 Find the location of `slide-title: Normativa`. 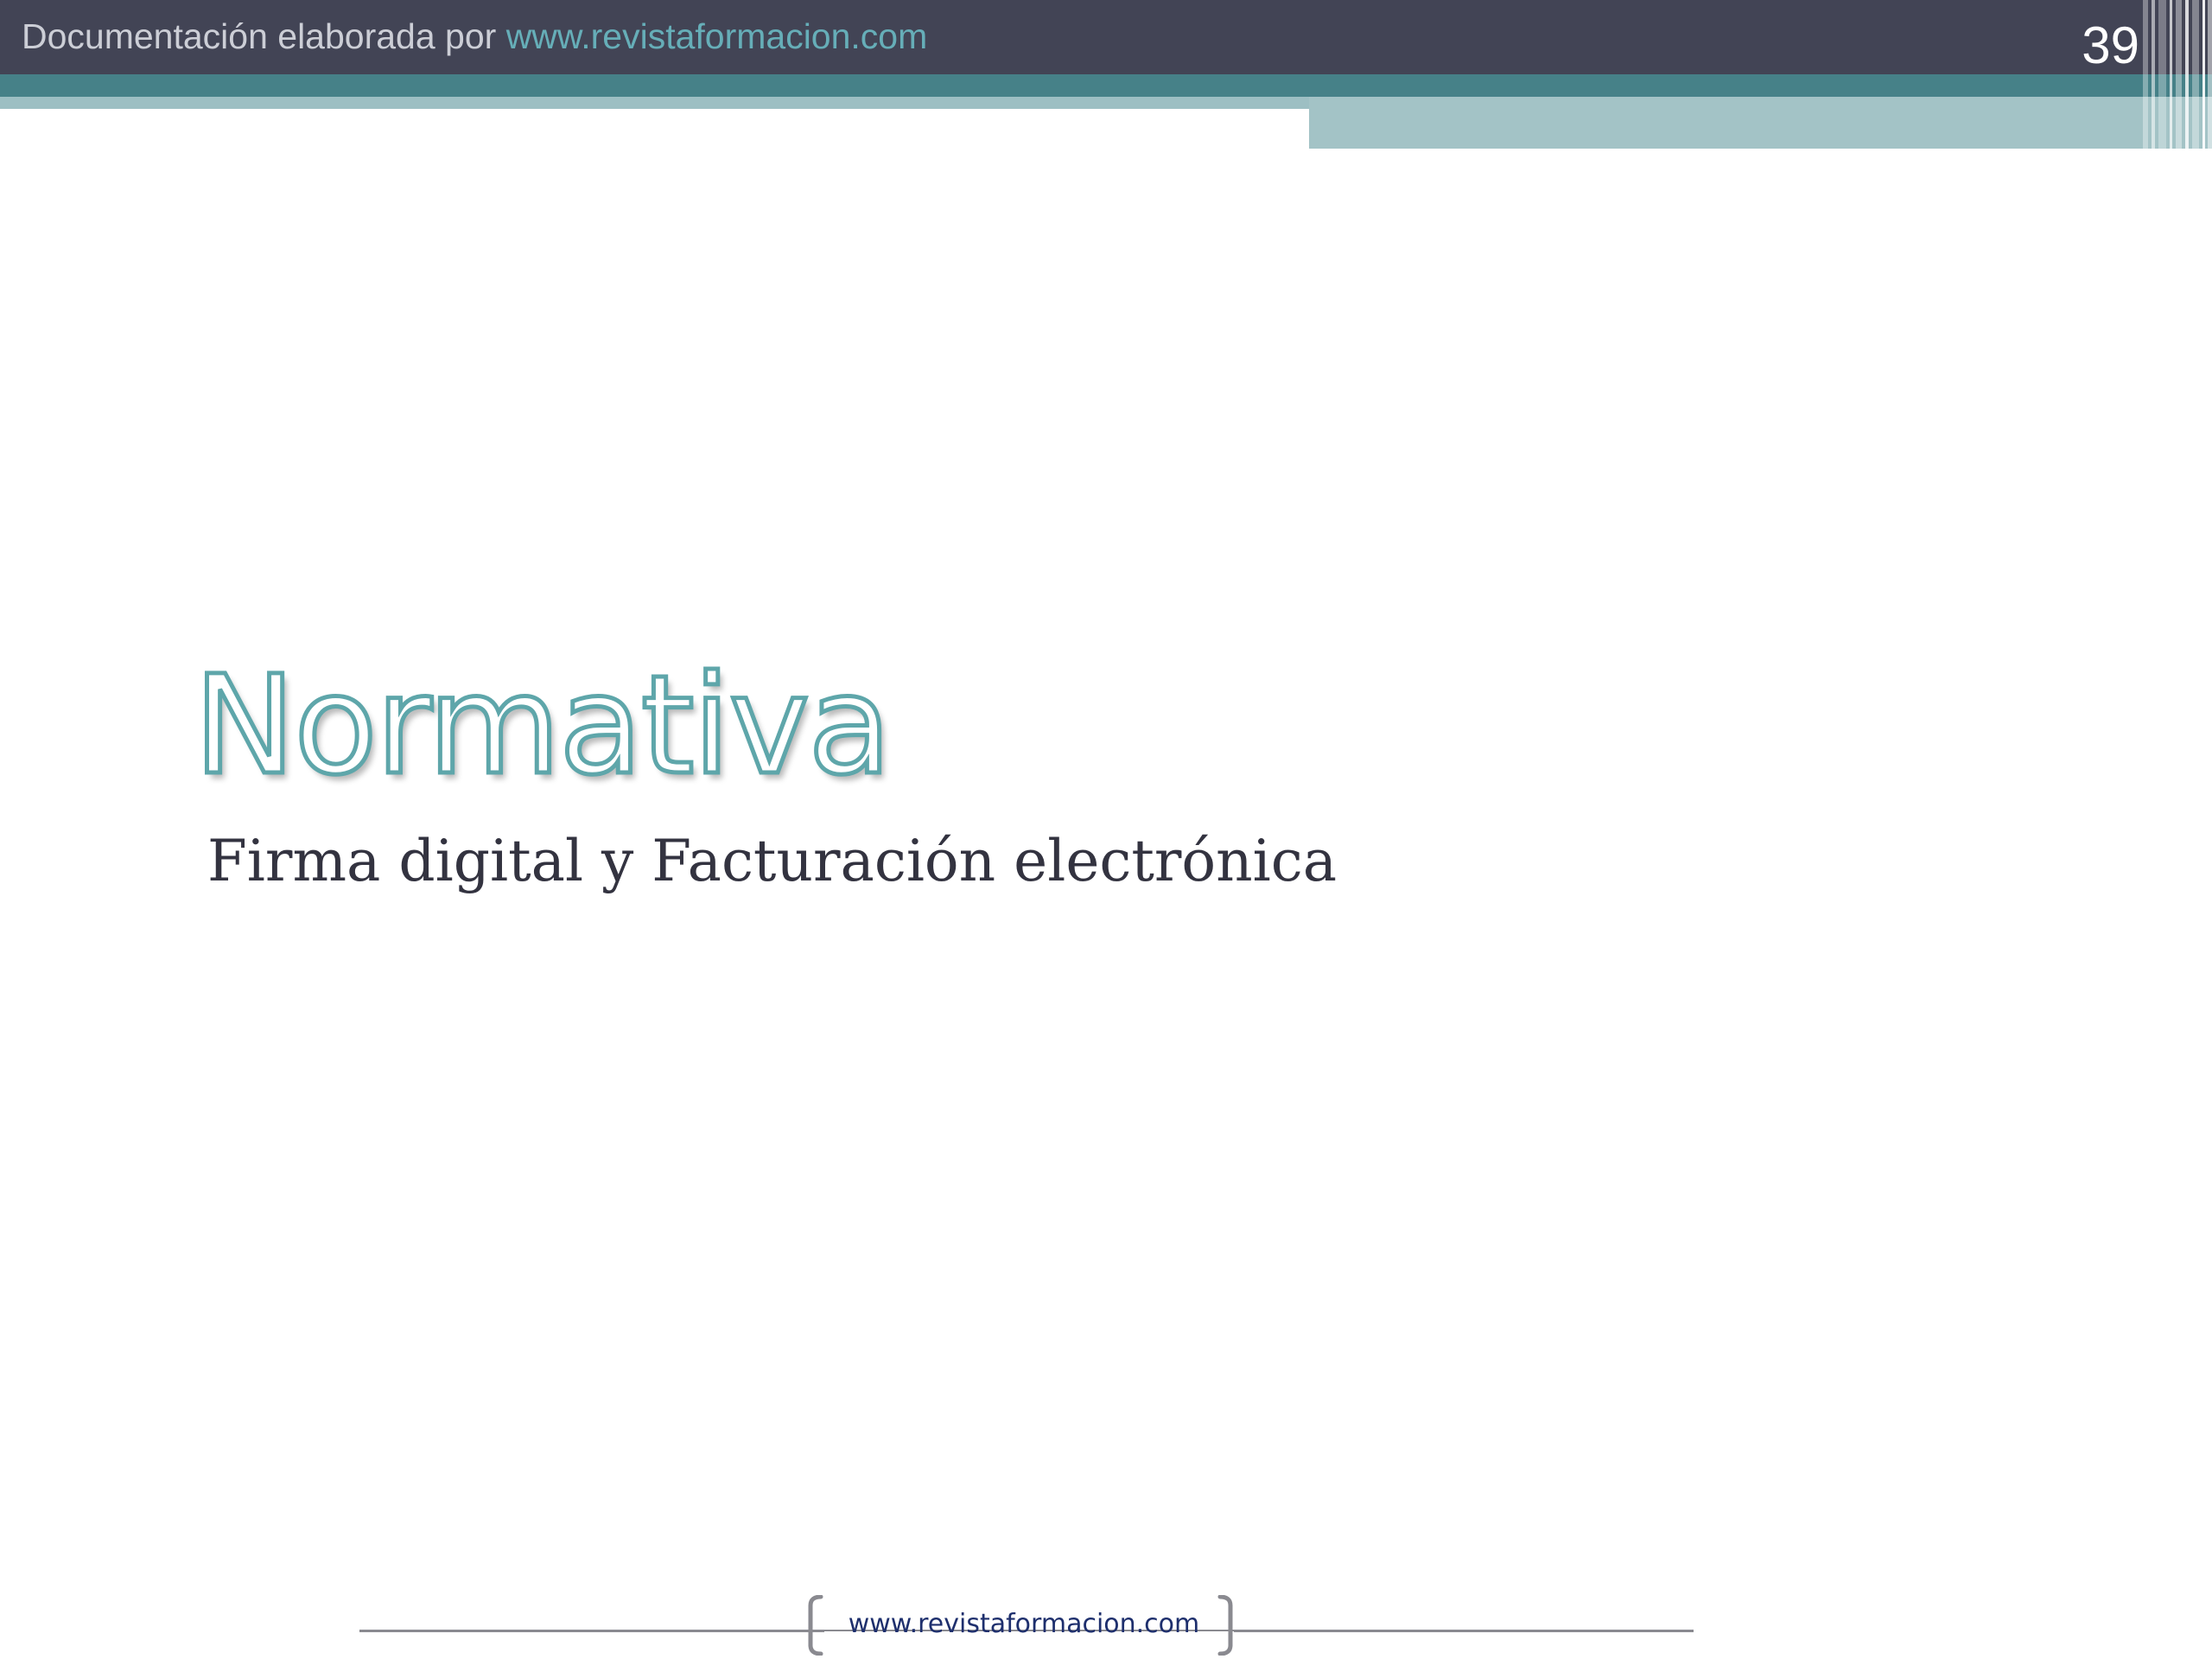

slide-title: Normativa is located at coordinates (543, 726).